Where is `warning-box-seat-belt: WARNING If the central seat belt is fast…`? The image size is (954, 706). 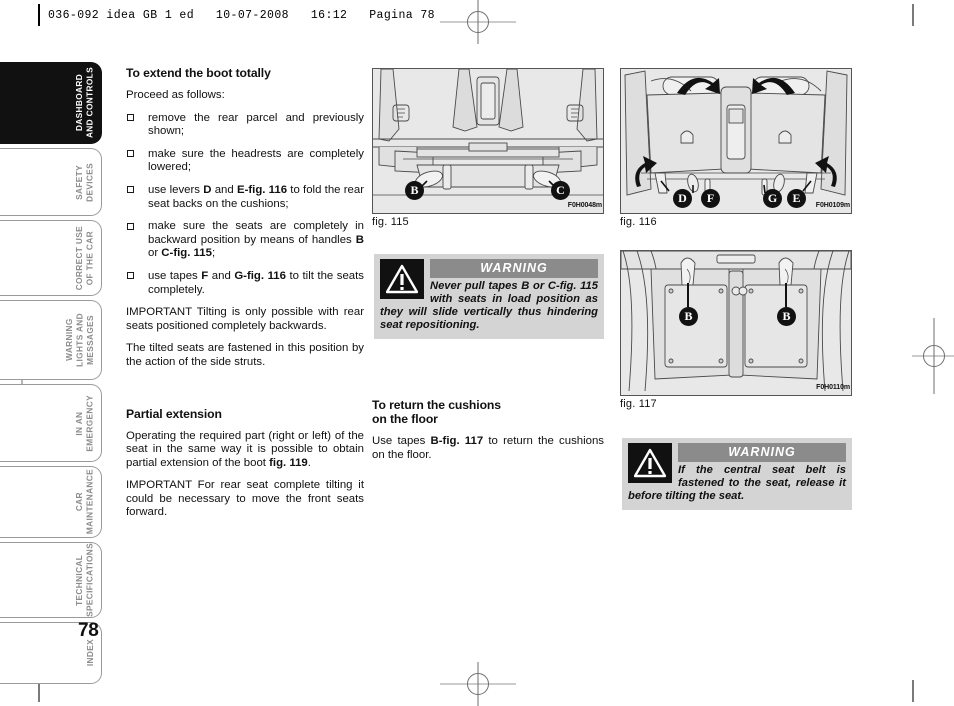
warning-box-seat-belt: WARNING If the central seat belt is fast… is located at coordinates (737, 474).